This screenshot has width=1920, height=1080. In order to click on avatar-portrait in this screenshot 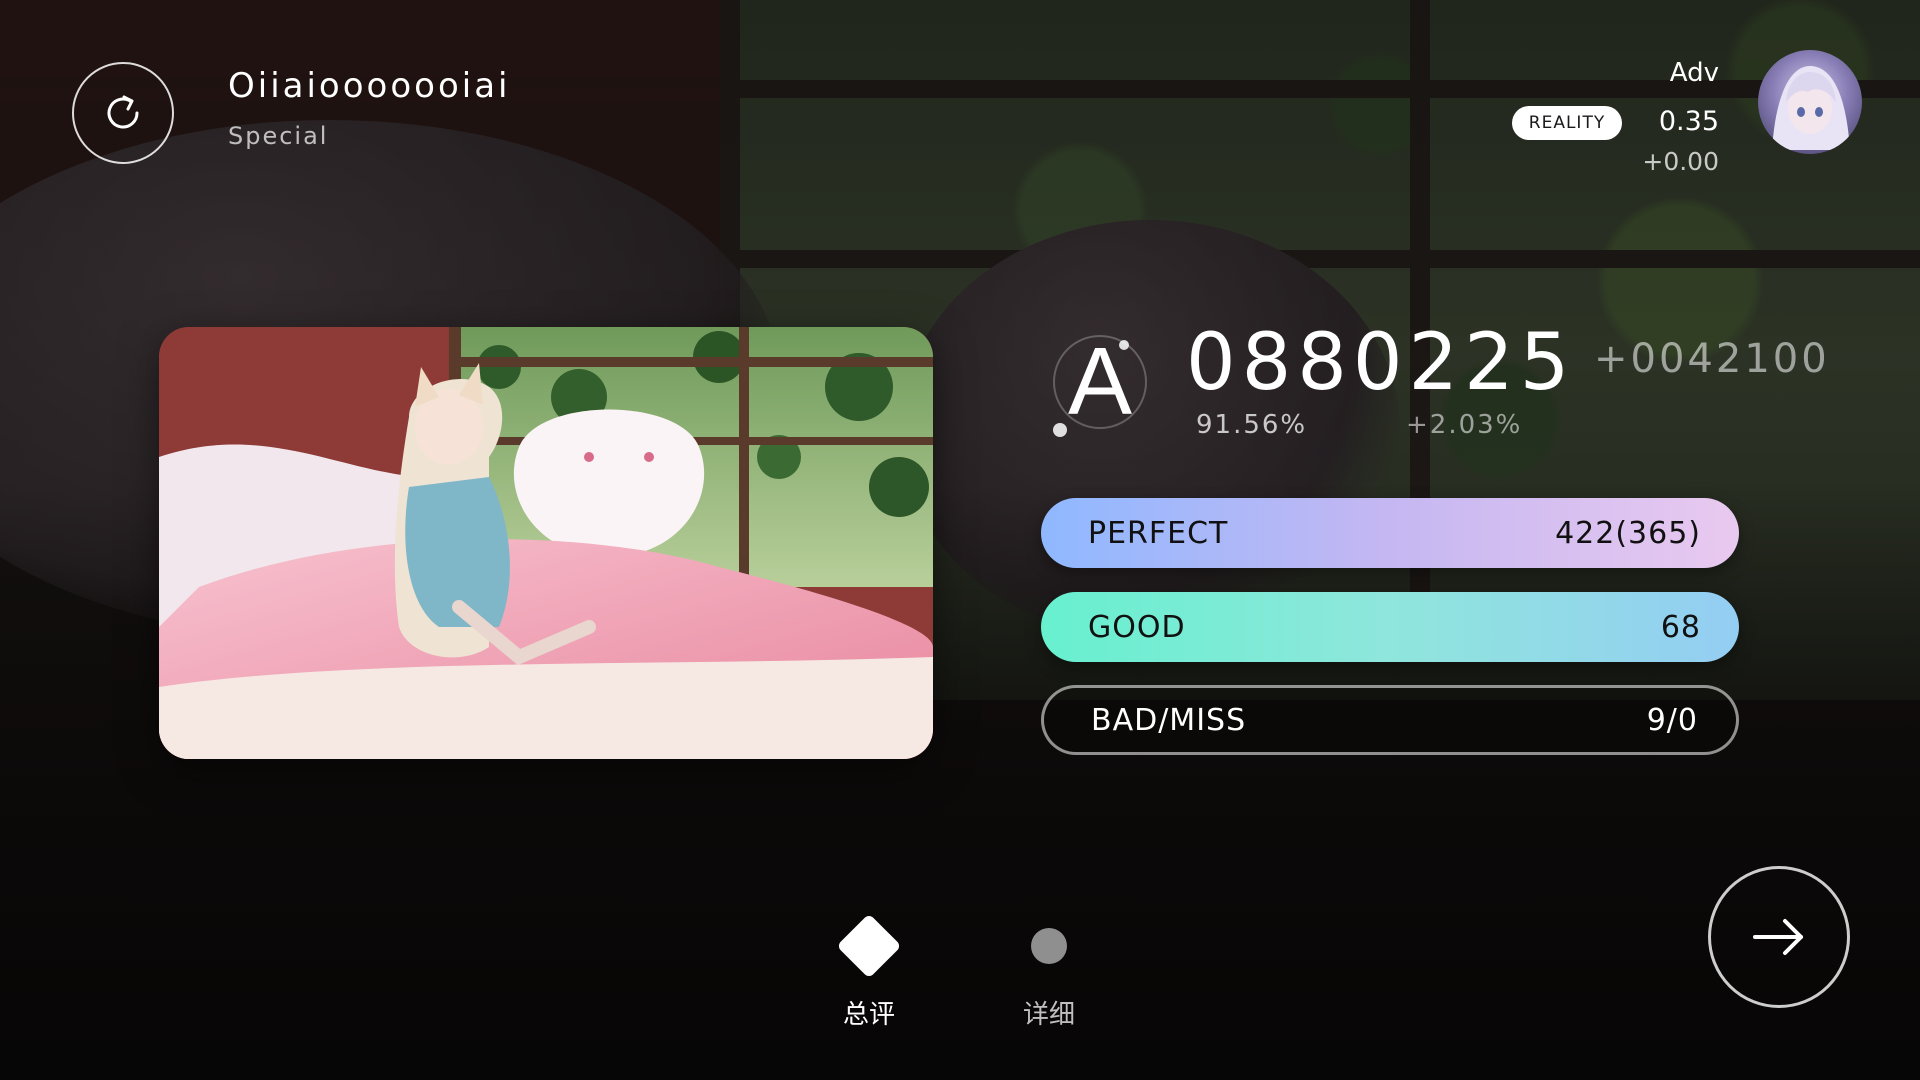, I will do `click(1811, 108)`.